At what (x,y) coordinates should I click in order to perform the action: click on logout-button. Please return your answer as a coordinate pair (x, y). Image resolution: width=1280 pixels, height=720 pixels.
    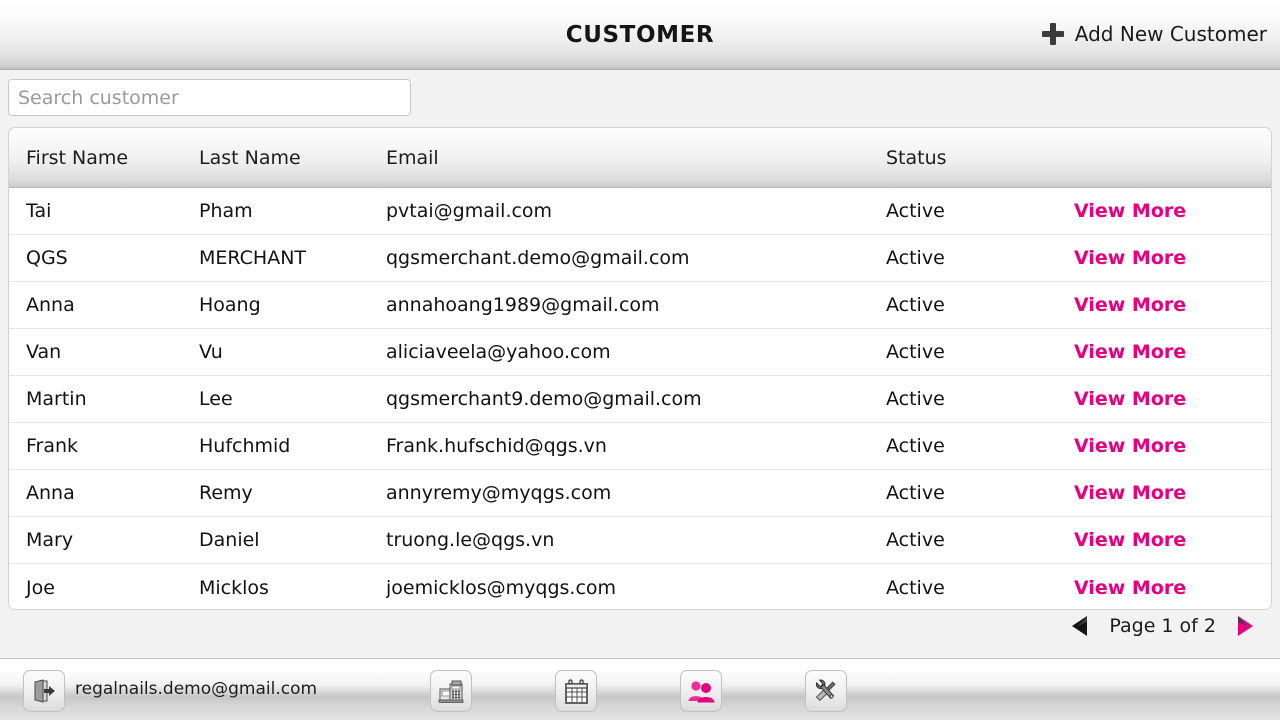
    Looking at the image, I should click on (44, 691).